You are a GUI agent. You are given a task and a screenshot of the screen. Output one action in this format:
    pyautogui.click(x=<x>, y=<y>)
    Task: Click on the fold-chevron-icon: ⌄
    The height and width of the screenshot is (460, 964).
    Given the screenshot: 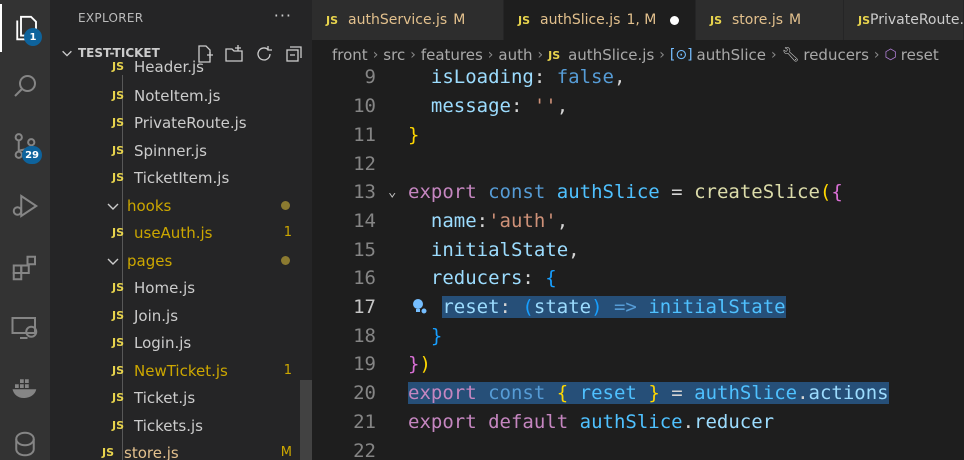 What is the action you would take?
    pyautogui.click(x=392, y=192)
    